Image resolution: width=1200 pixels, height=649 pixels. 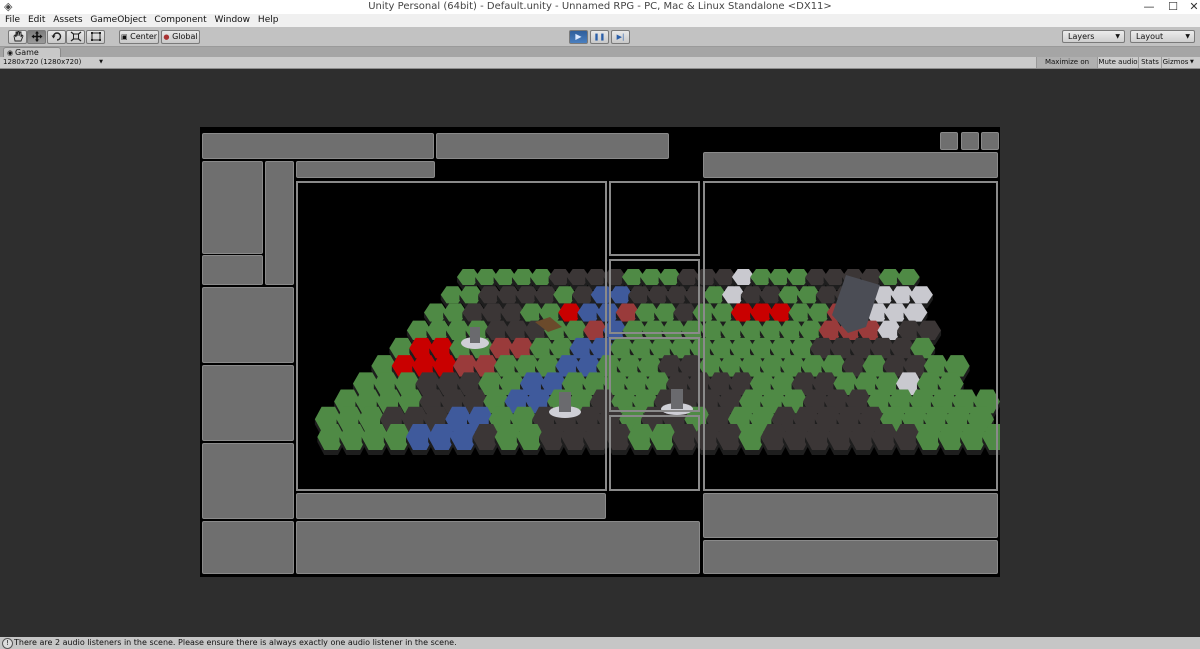 I want to click on pivot-icon: ▣, so click(x=124, y=37).